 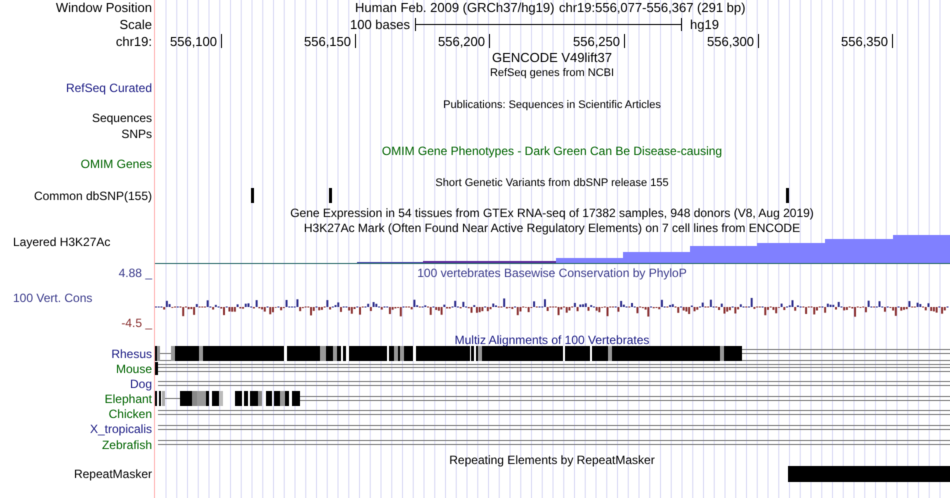 I want to click on track-label: RepeatMasker, so click(x=113, y=474).